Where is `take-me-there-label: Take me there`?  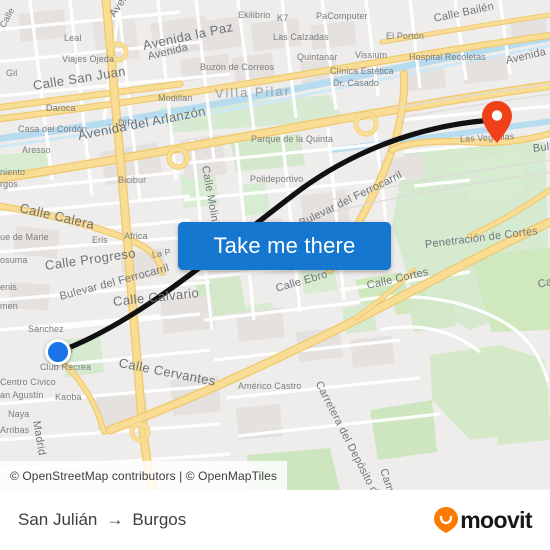 take-me-there-label: Take me there is located at coordinates (284, 245).